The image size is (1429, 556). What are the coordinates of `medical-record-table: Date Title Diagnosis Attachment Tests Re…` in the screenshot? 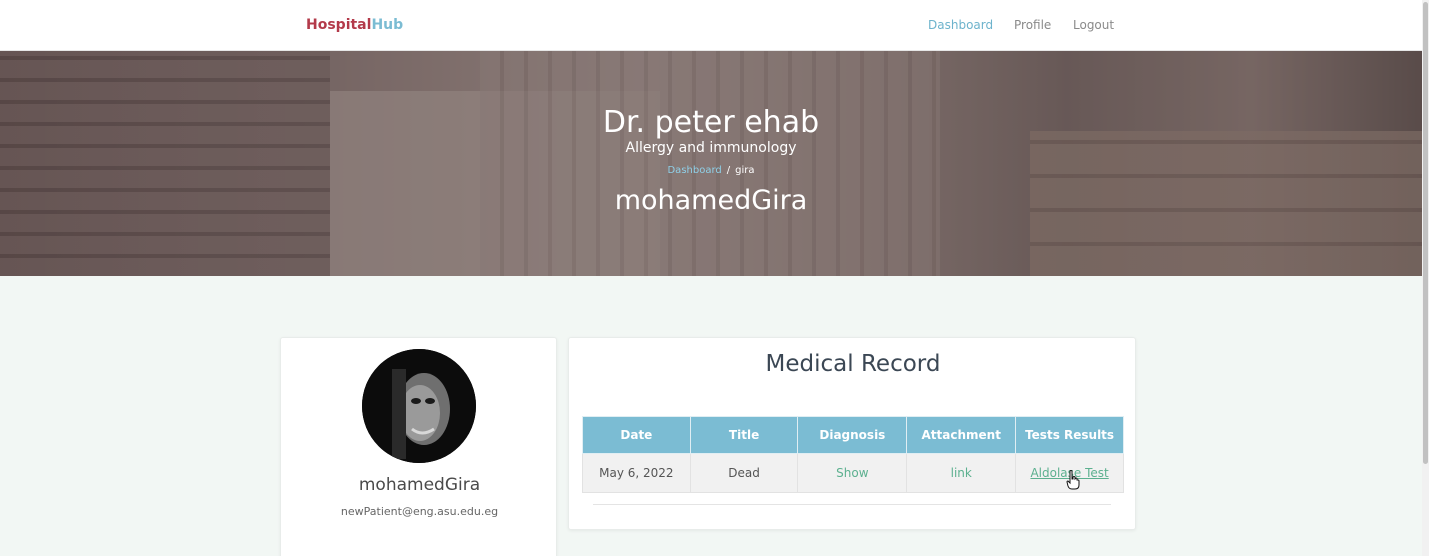 It's located at (853, 454).